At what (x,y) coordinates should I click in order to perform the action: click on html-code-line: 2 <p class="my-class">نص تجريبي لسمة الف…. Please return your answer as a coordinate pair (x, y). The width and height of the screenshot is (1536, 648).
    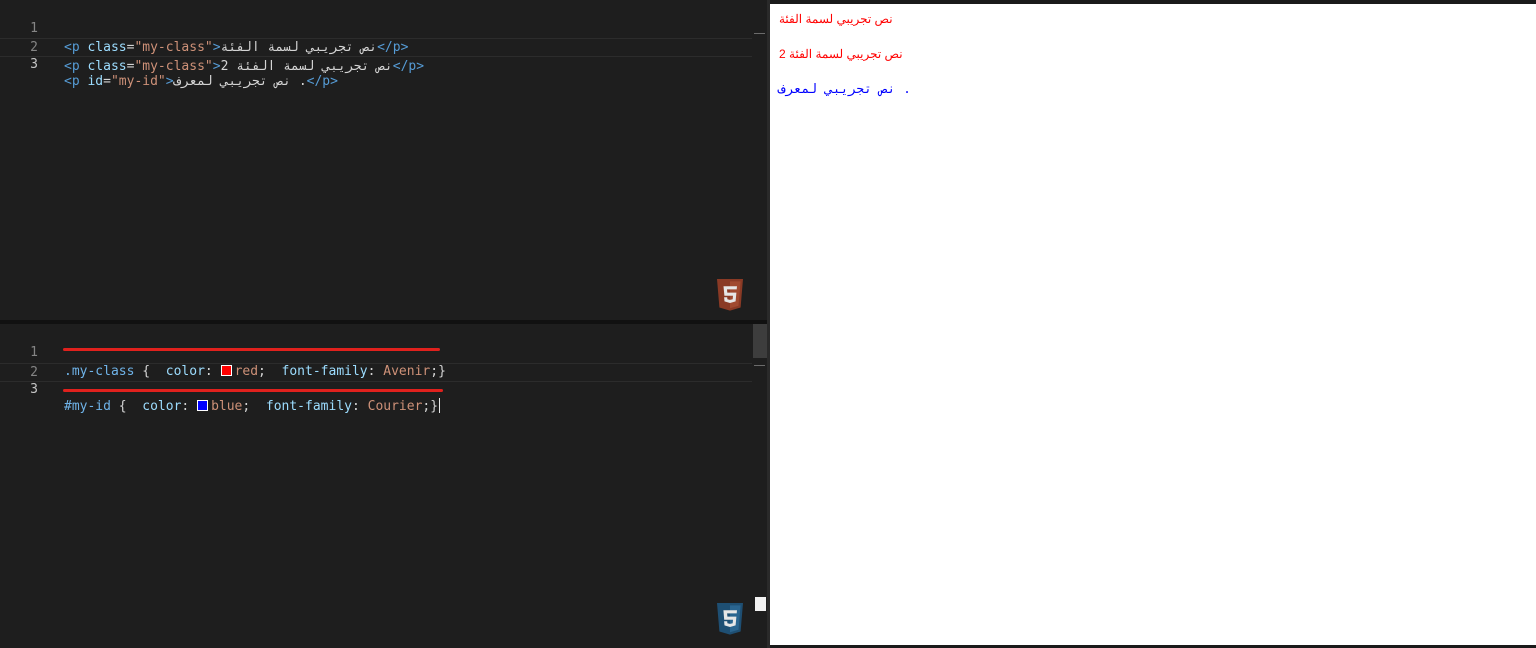
    Looking at the image, I should click on (376, 46).